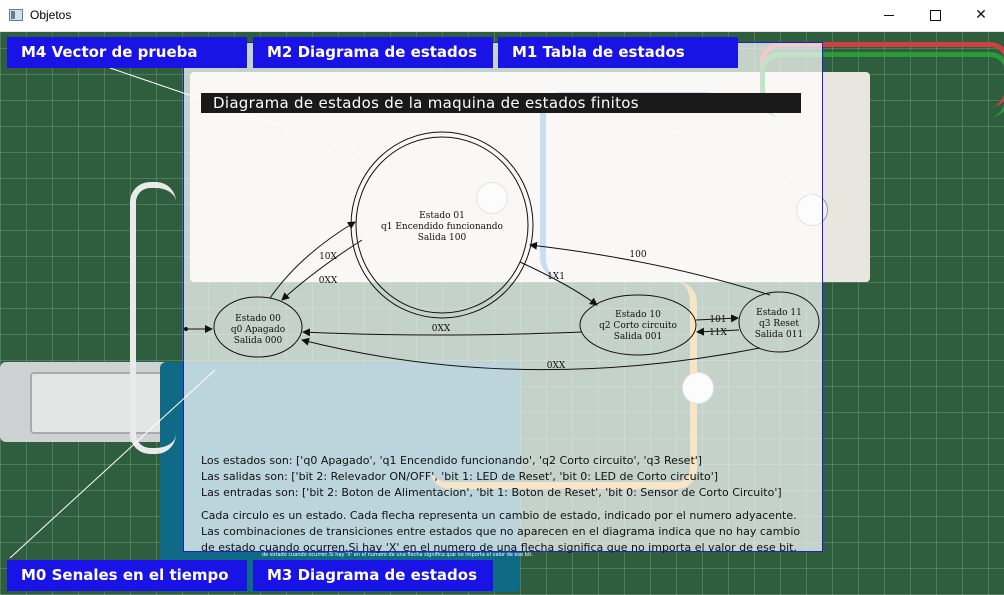  Describe the element at coordinates (186, 329) in the screenshot. I see `initial-dot` at that location.